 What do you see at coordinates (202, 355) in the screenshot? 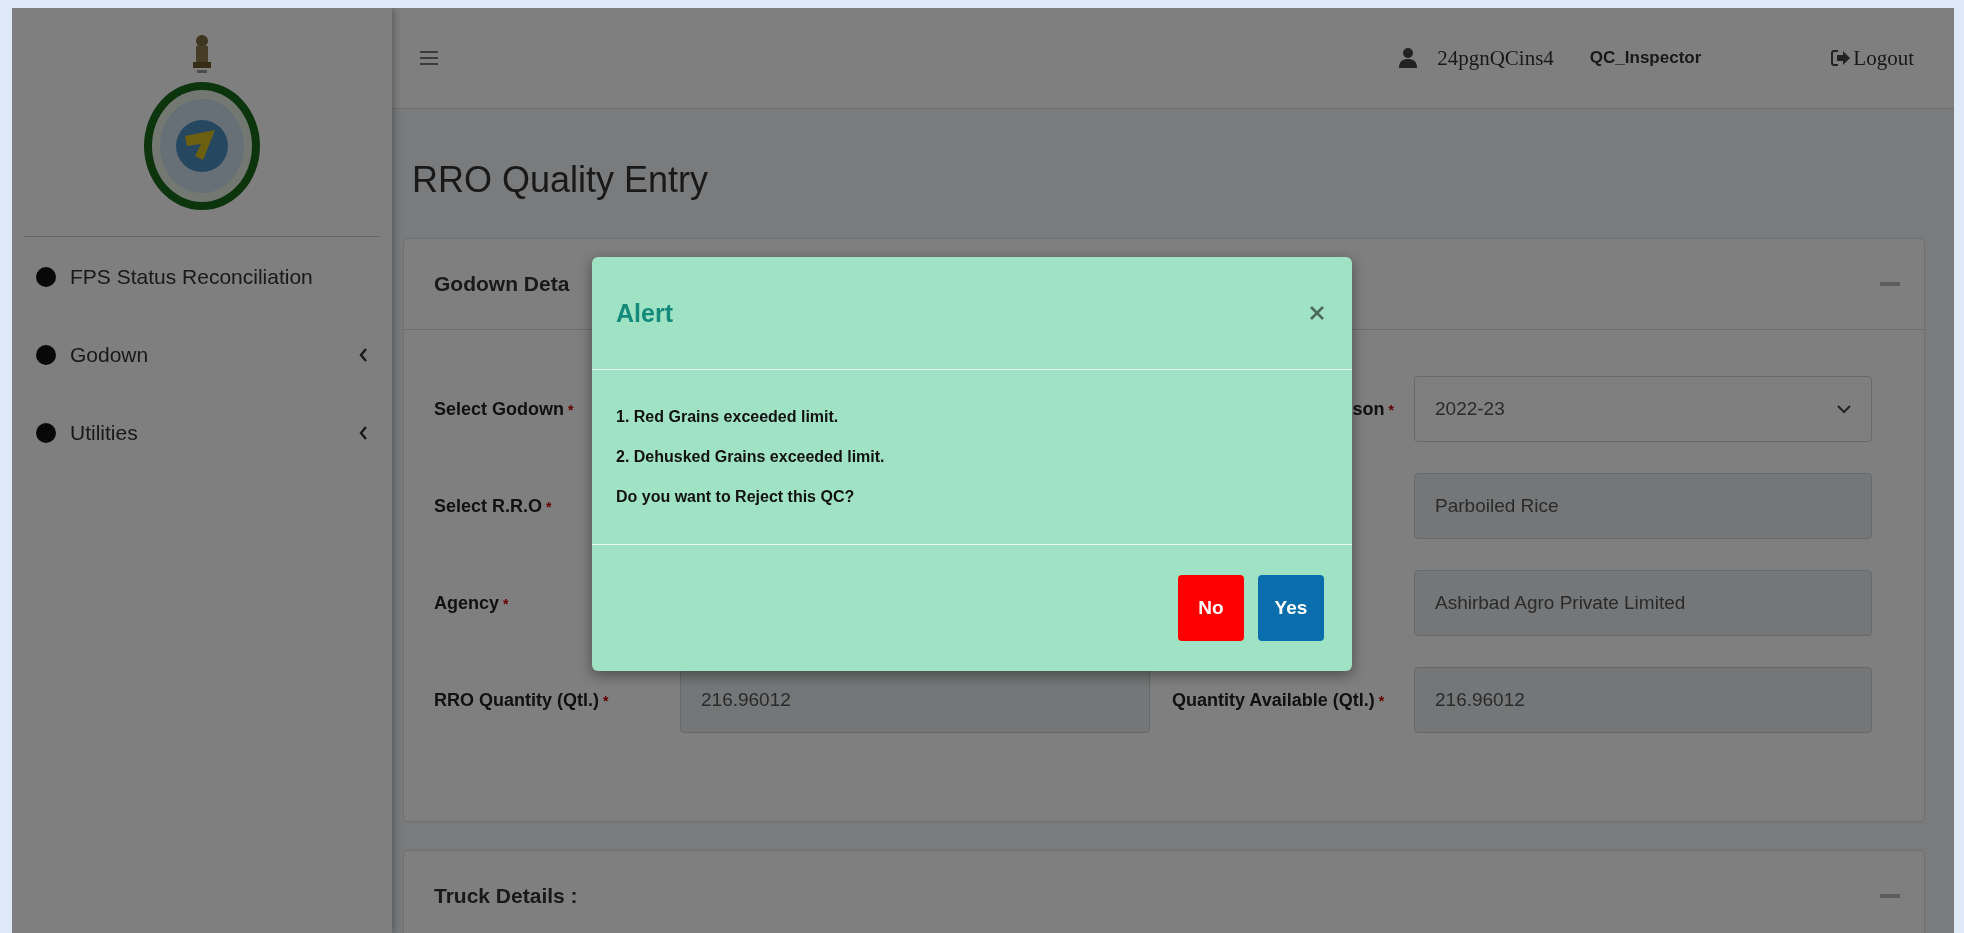
I see `sidebar-item: Godown` at bounding box center [202, 355].